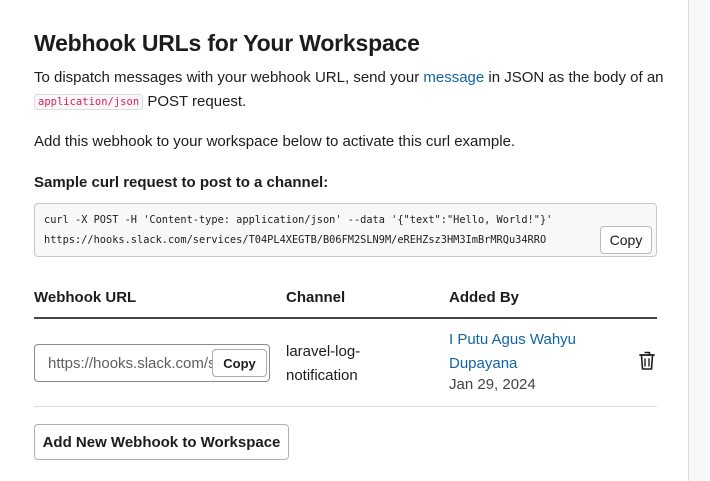  What do you see at coordinates (89, 102) in the screenshot?
I see `content-type-code: application/json` at bounding box center [89, 102].